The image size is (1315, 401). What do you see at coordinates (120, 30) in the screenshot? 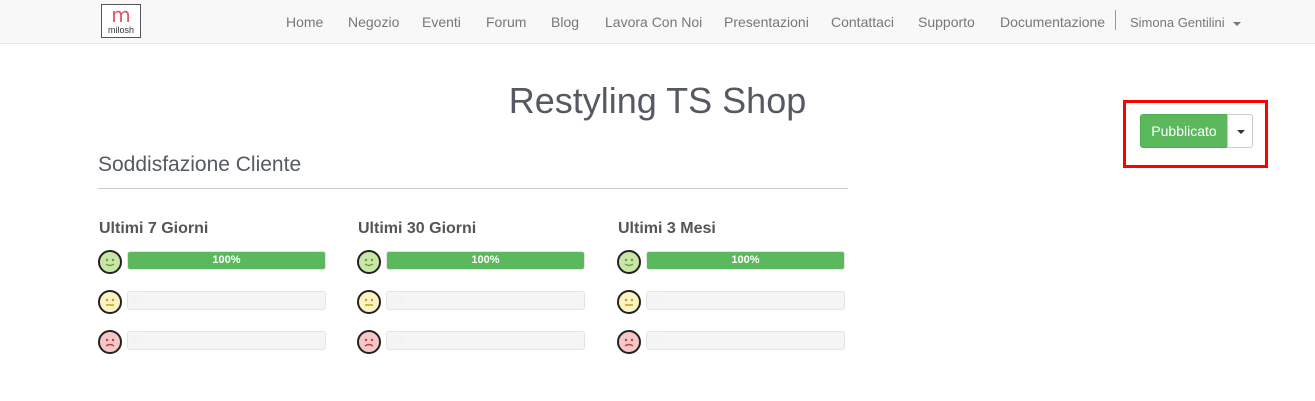
I see `logo-text: milosh` at bounding box center [120, 30].